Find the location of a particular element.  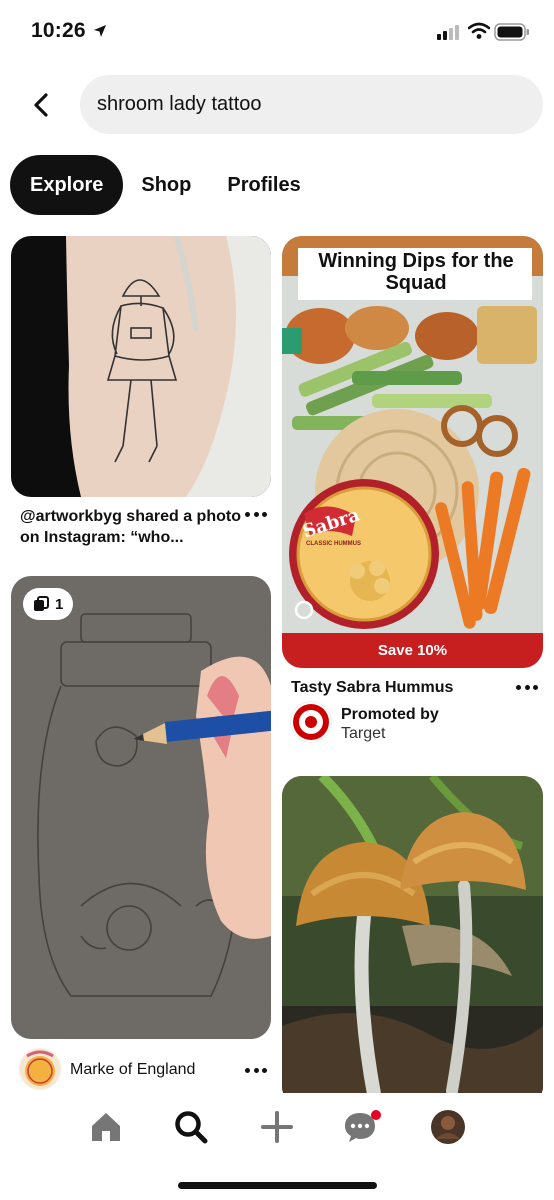

ad-product-label: CLASSIC HUMMUS is located at coordinates (333, 544).